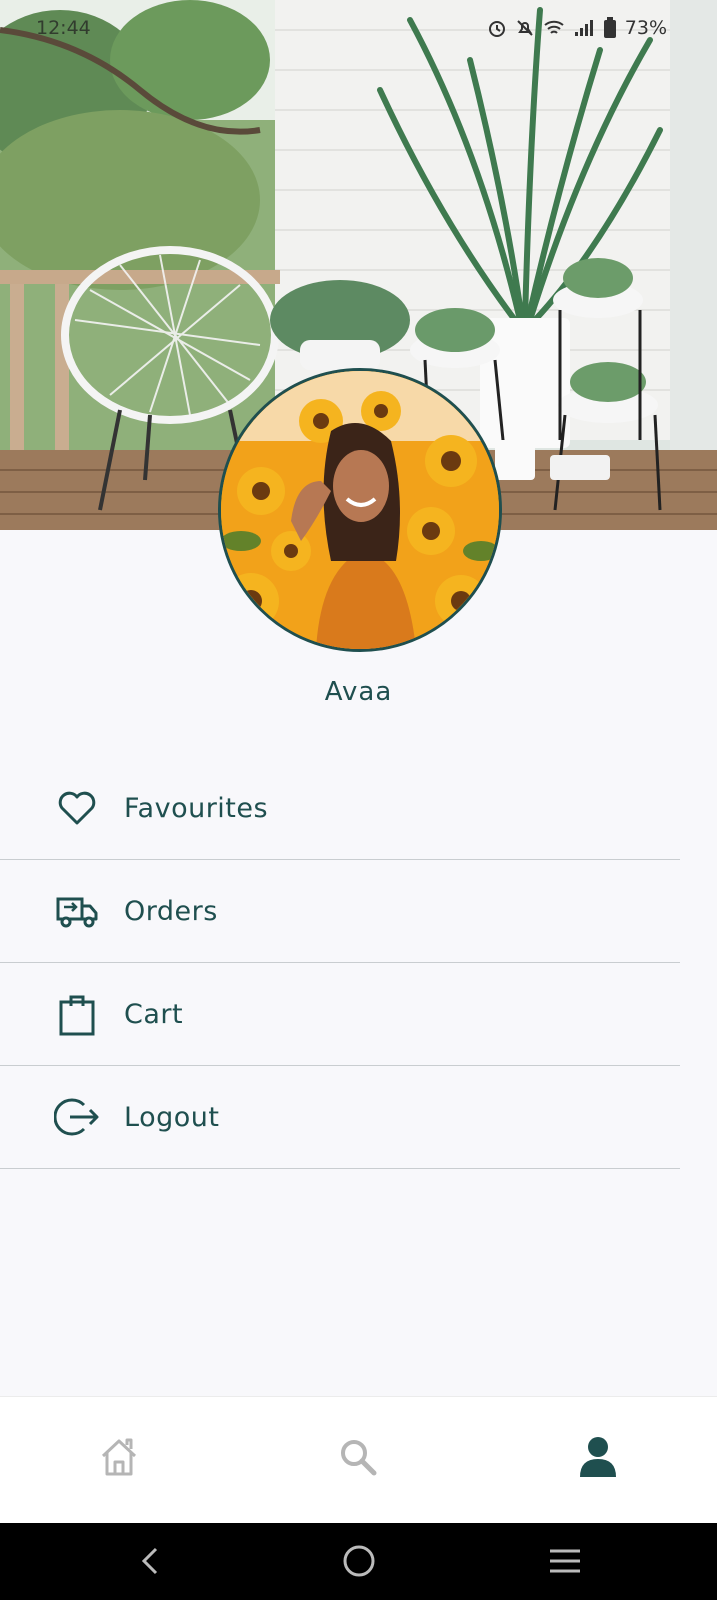 This screenshot has width=717, height=1600. What do you see at coordinates (340, 911) in the screenshot?
I see `menu-item-orders: Orders` at bounding box center [340, 911].